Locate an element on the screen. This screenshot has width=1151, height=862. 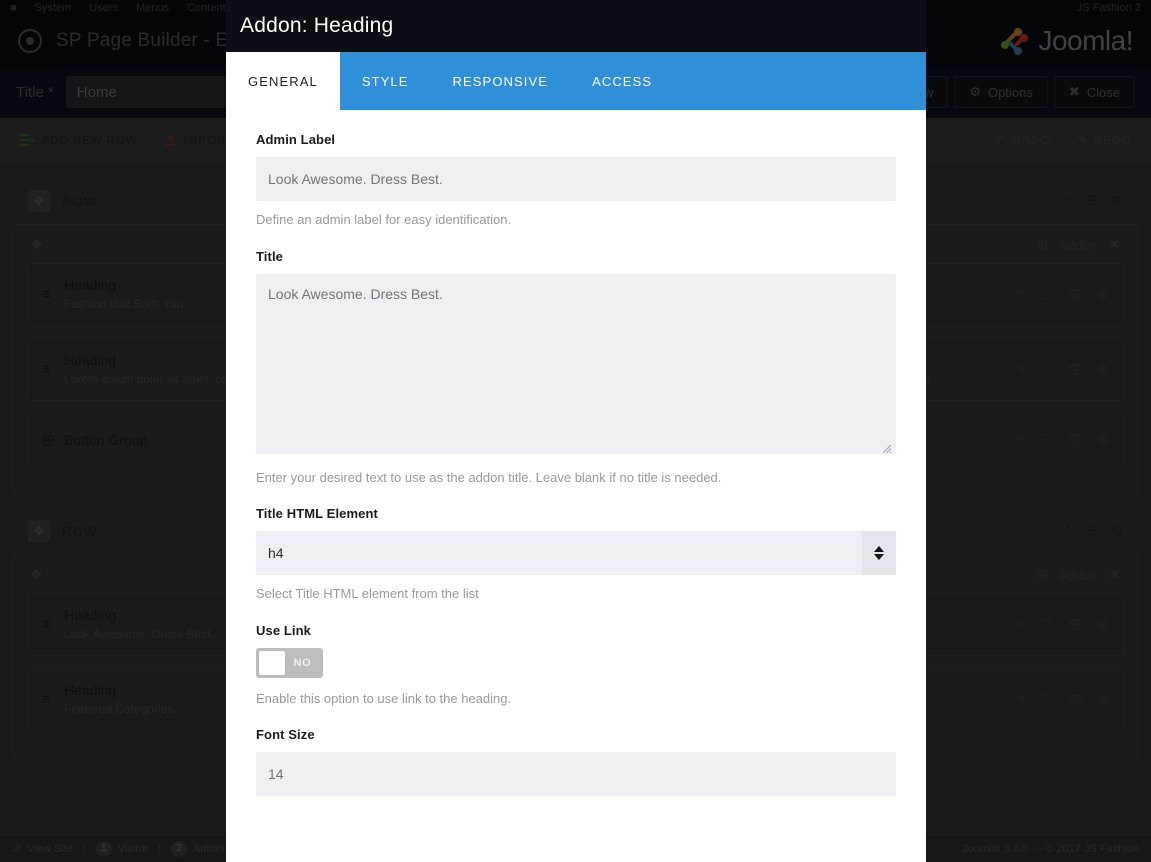
modal-header: Addon: Heading is located at coordinates (576, 26).